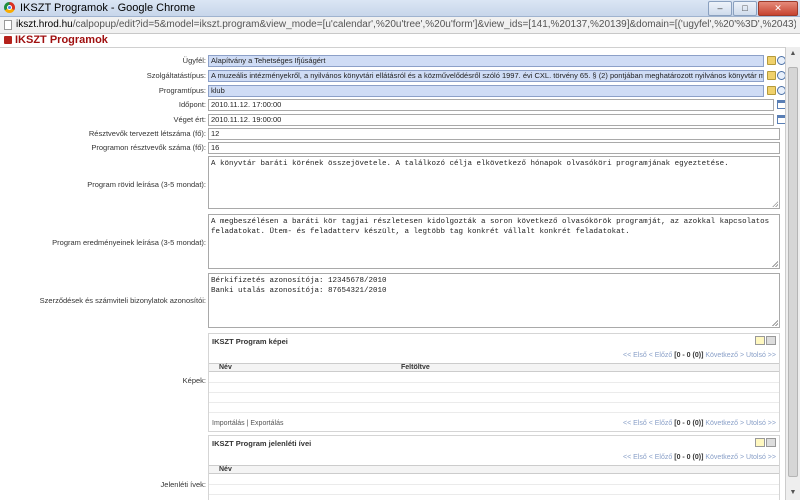 Image resolution: width=800 pixels, height=500 pixels. I want to click on attendance-grid-header: Név, so click(494, 469).